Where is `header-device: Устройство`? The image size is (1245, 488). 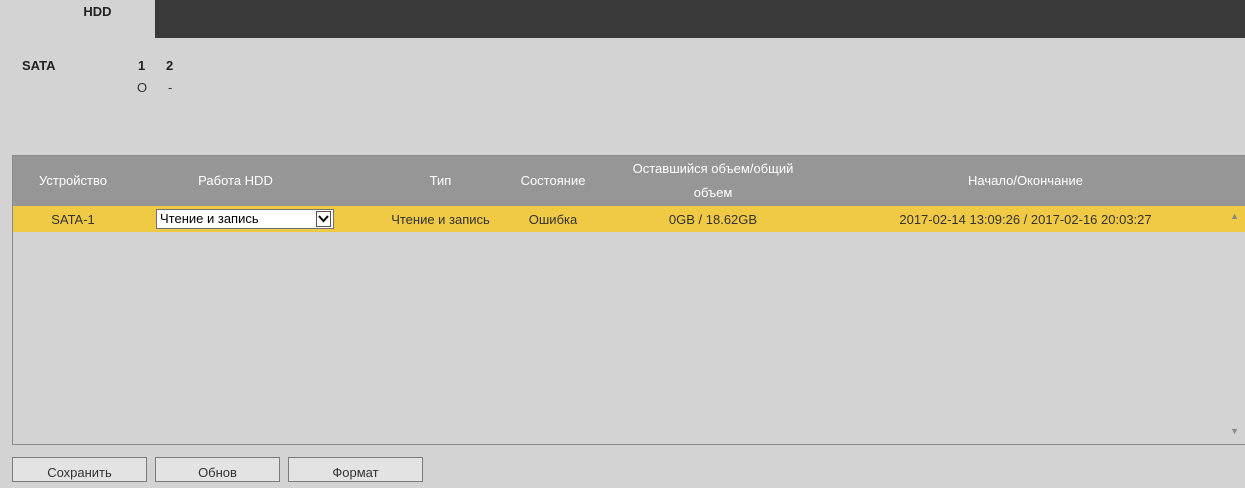
header-device: Устройство is located at coordinates (72, 180).